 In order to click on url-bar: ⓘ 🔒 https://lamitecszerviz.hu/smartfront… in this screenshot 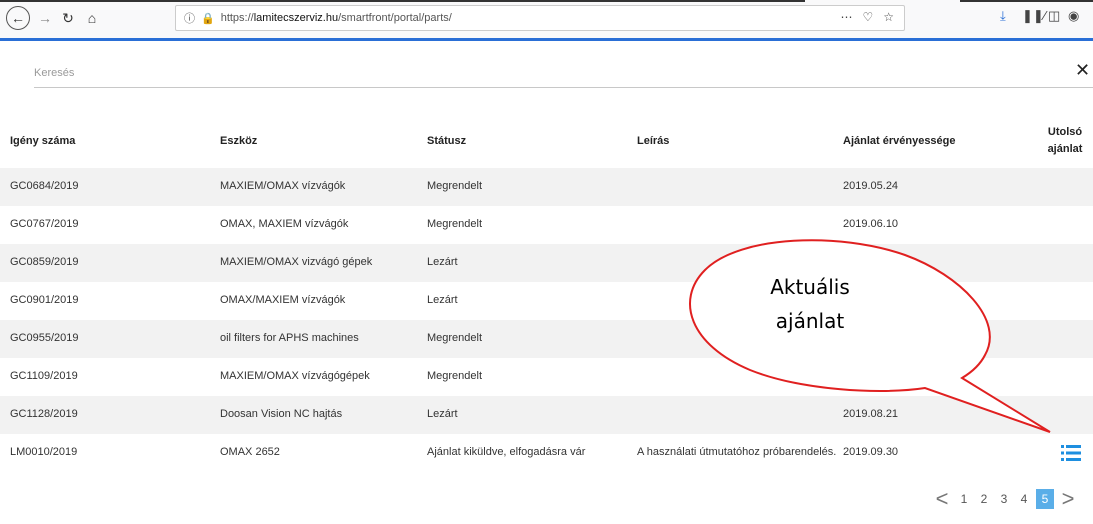, I will do `click(540, 18)`.